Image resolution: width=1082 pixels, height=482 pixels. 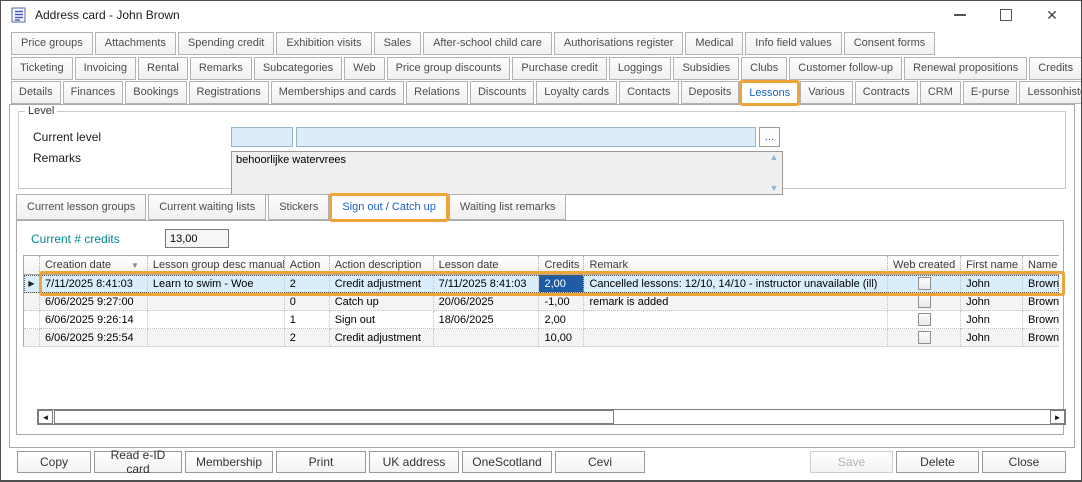 I want to click on tab-subsidies: Subsidies, so click(x=706, y=68).